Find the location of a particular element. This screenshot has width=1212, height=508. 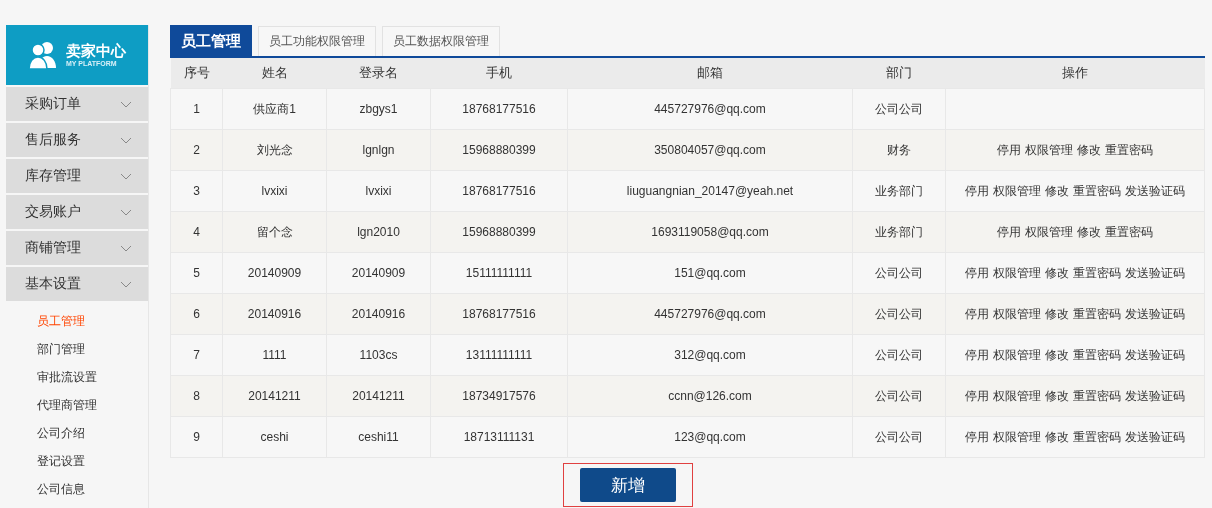

table-cell: 15111111111 is located at coordinates (499, 273).